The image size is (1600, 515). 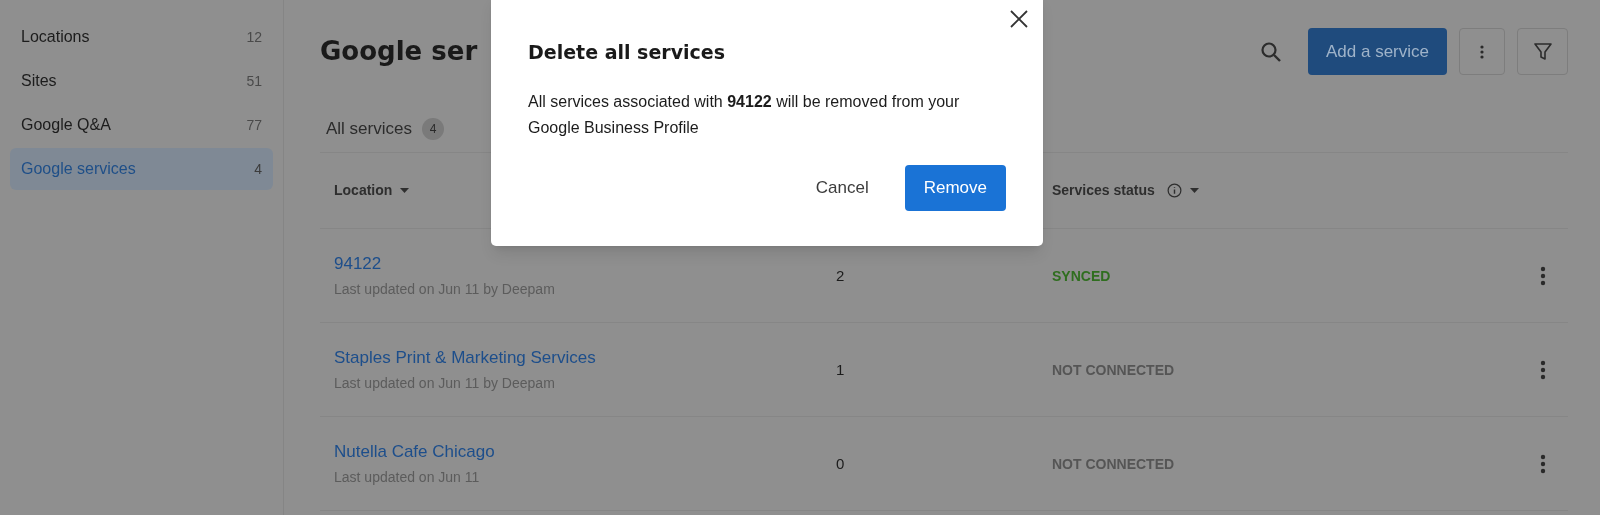 I want to click on close-icon, so click(x=1019, y=19).